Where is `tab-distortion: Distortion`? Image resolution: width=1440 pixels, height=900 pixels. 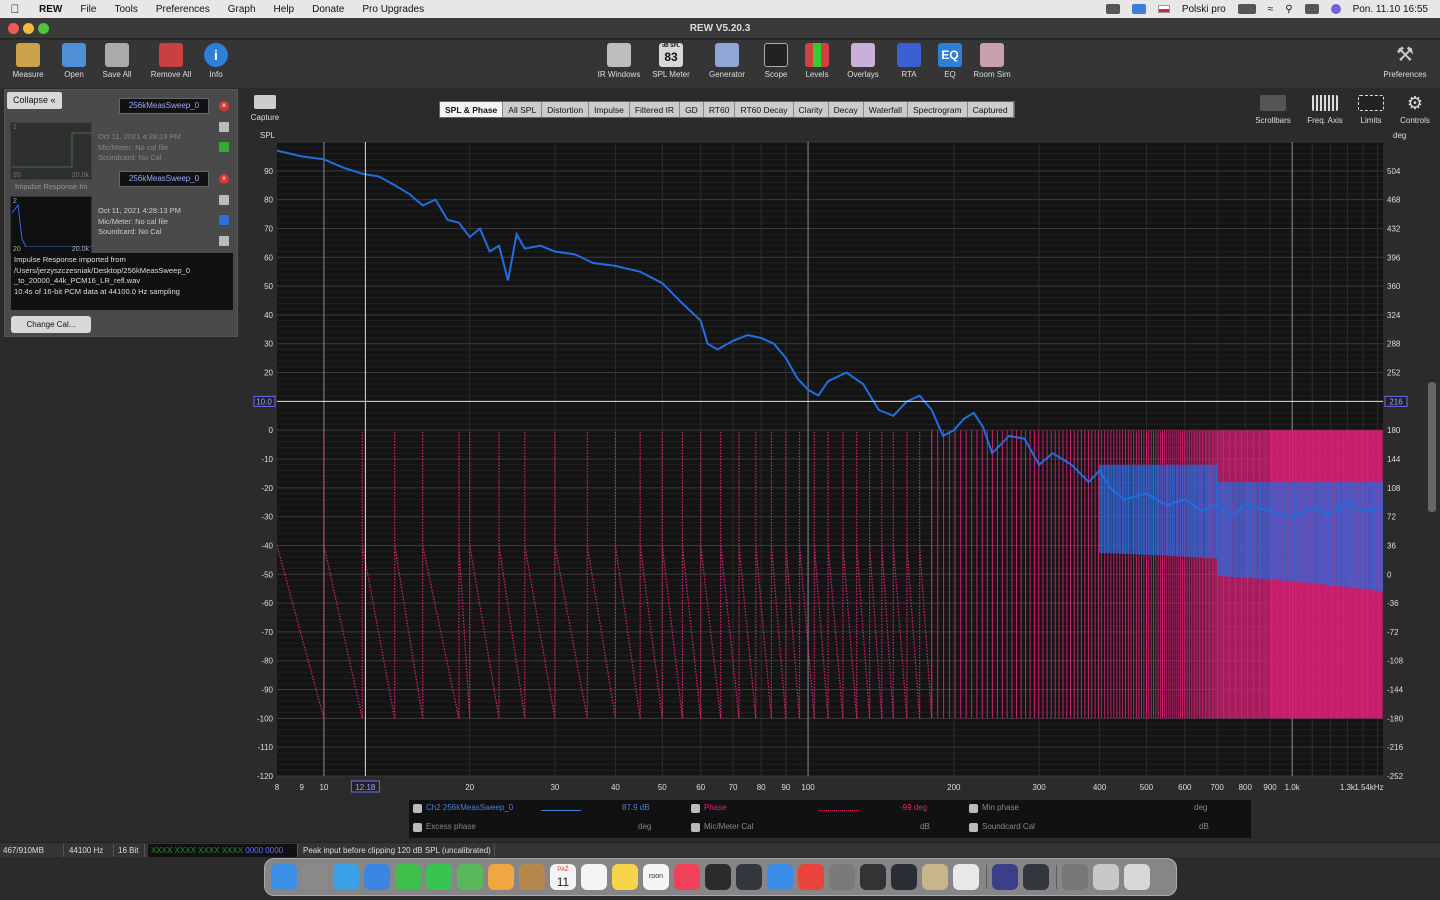
tab-distortion: Distortion is located at coordinates (566, 109).